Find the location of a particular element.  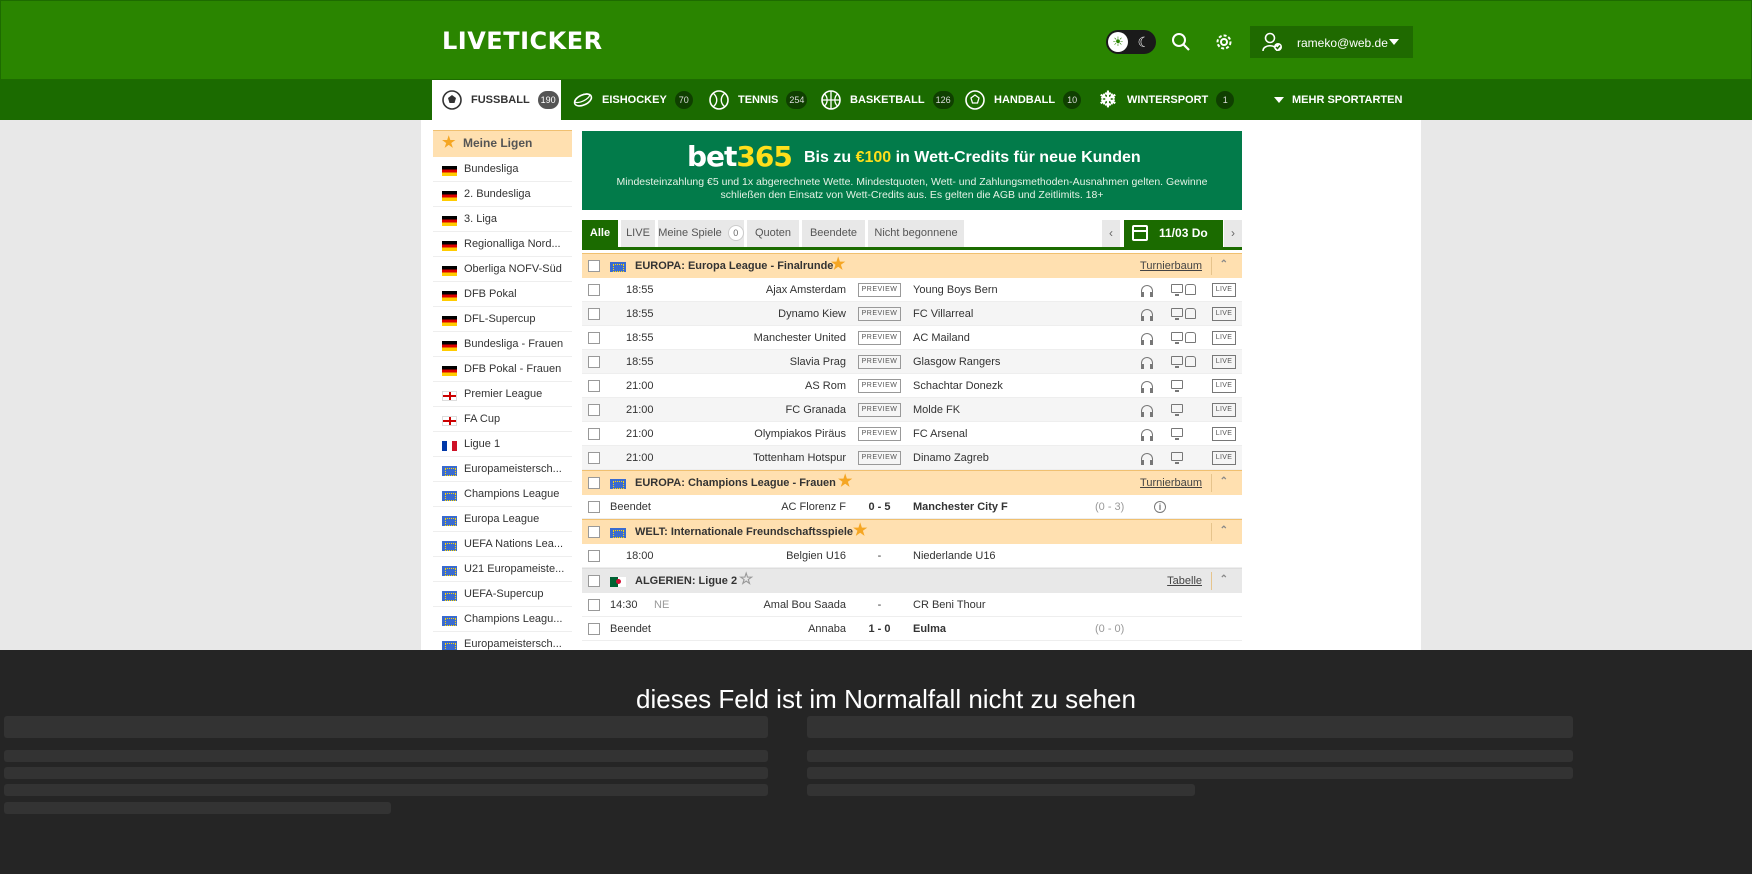

sidebar-item-league: FA Cup is located at coordinates (502, 419).